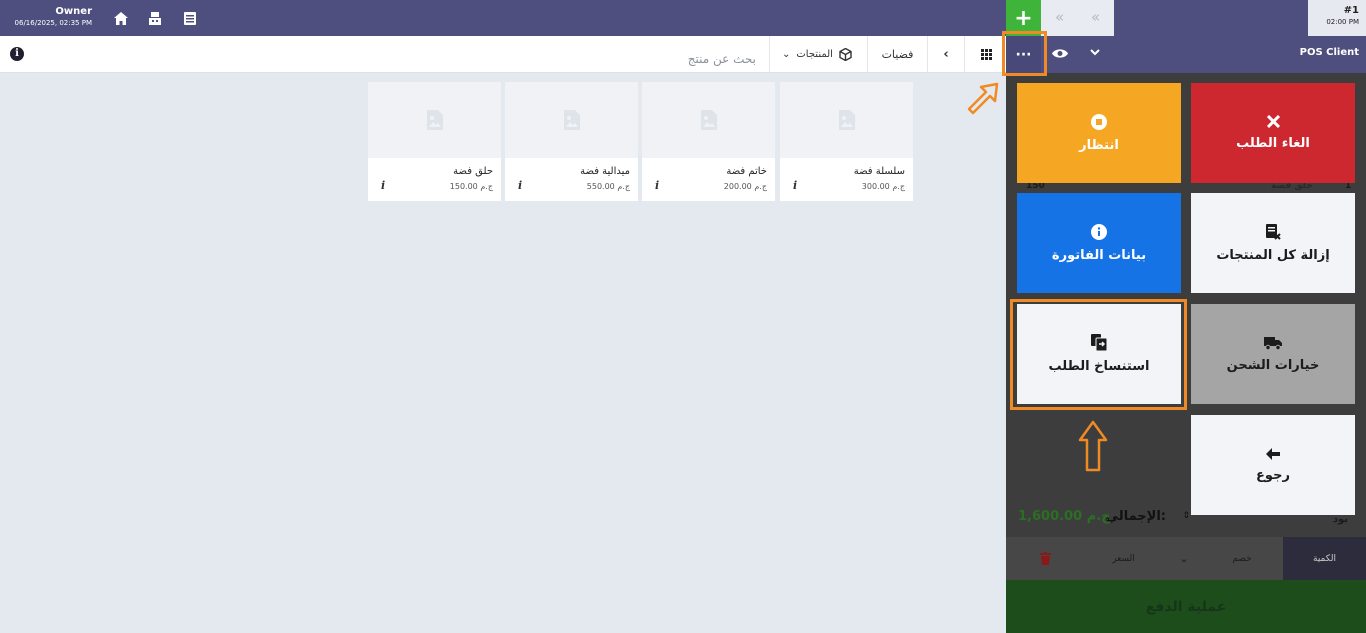 The height and width of the screenshot is (633, 1366). What do you see at coordinates (665, 54) in the screenshot?
I see `product-search-input` at bounding box center [665, 54].